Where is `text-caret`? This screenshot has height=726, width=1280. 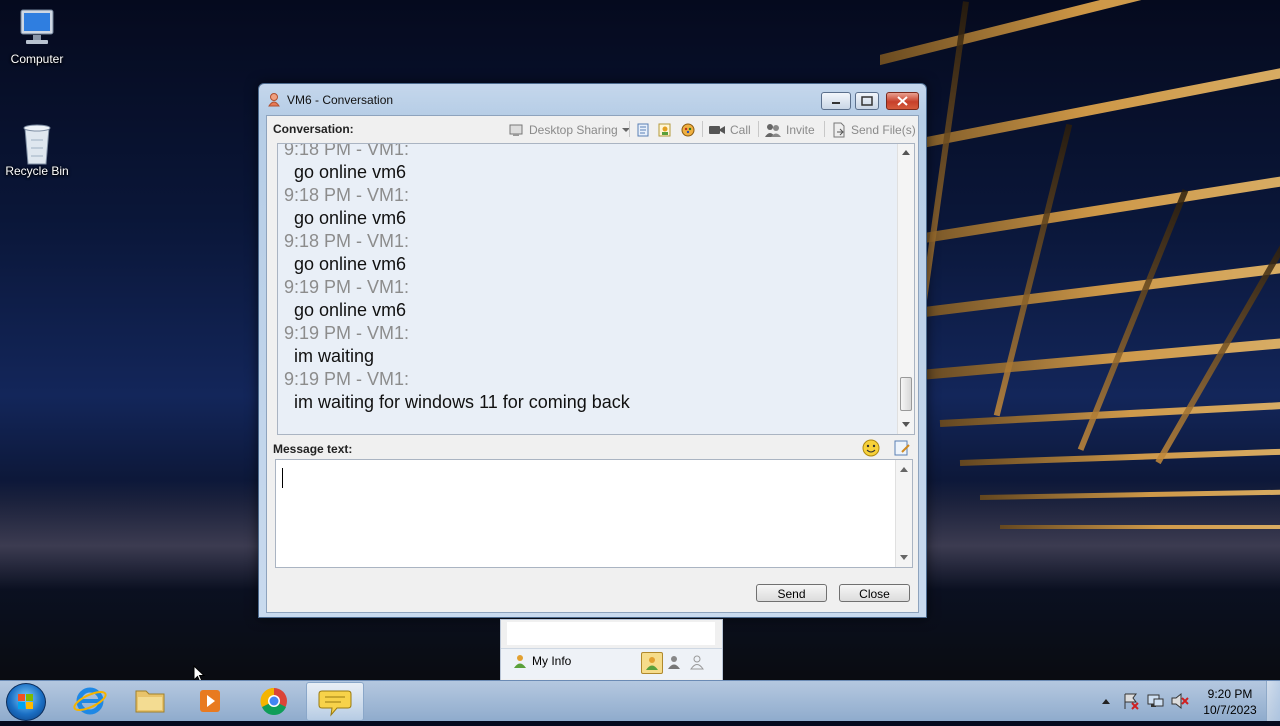
text-caret is located at coordinates (282, 478).